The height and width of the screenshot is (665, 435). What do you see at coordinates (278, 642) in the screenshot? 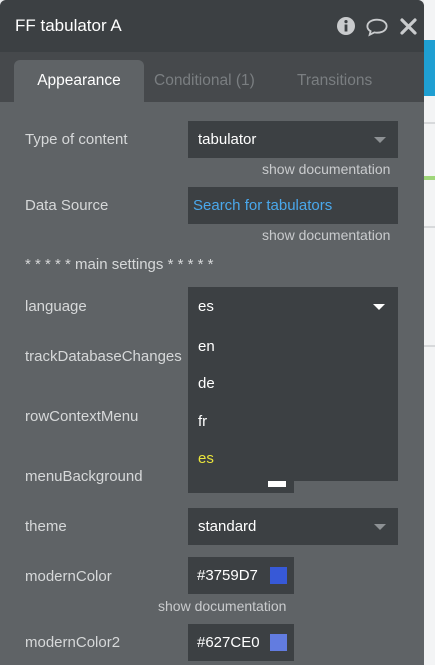
I see `modern-color2-swatch` at bounding box center [278, 642].